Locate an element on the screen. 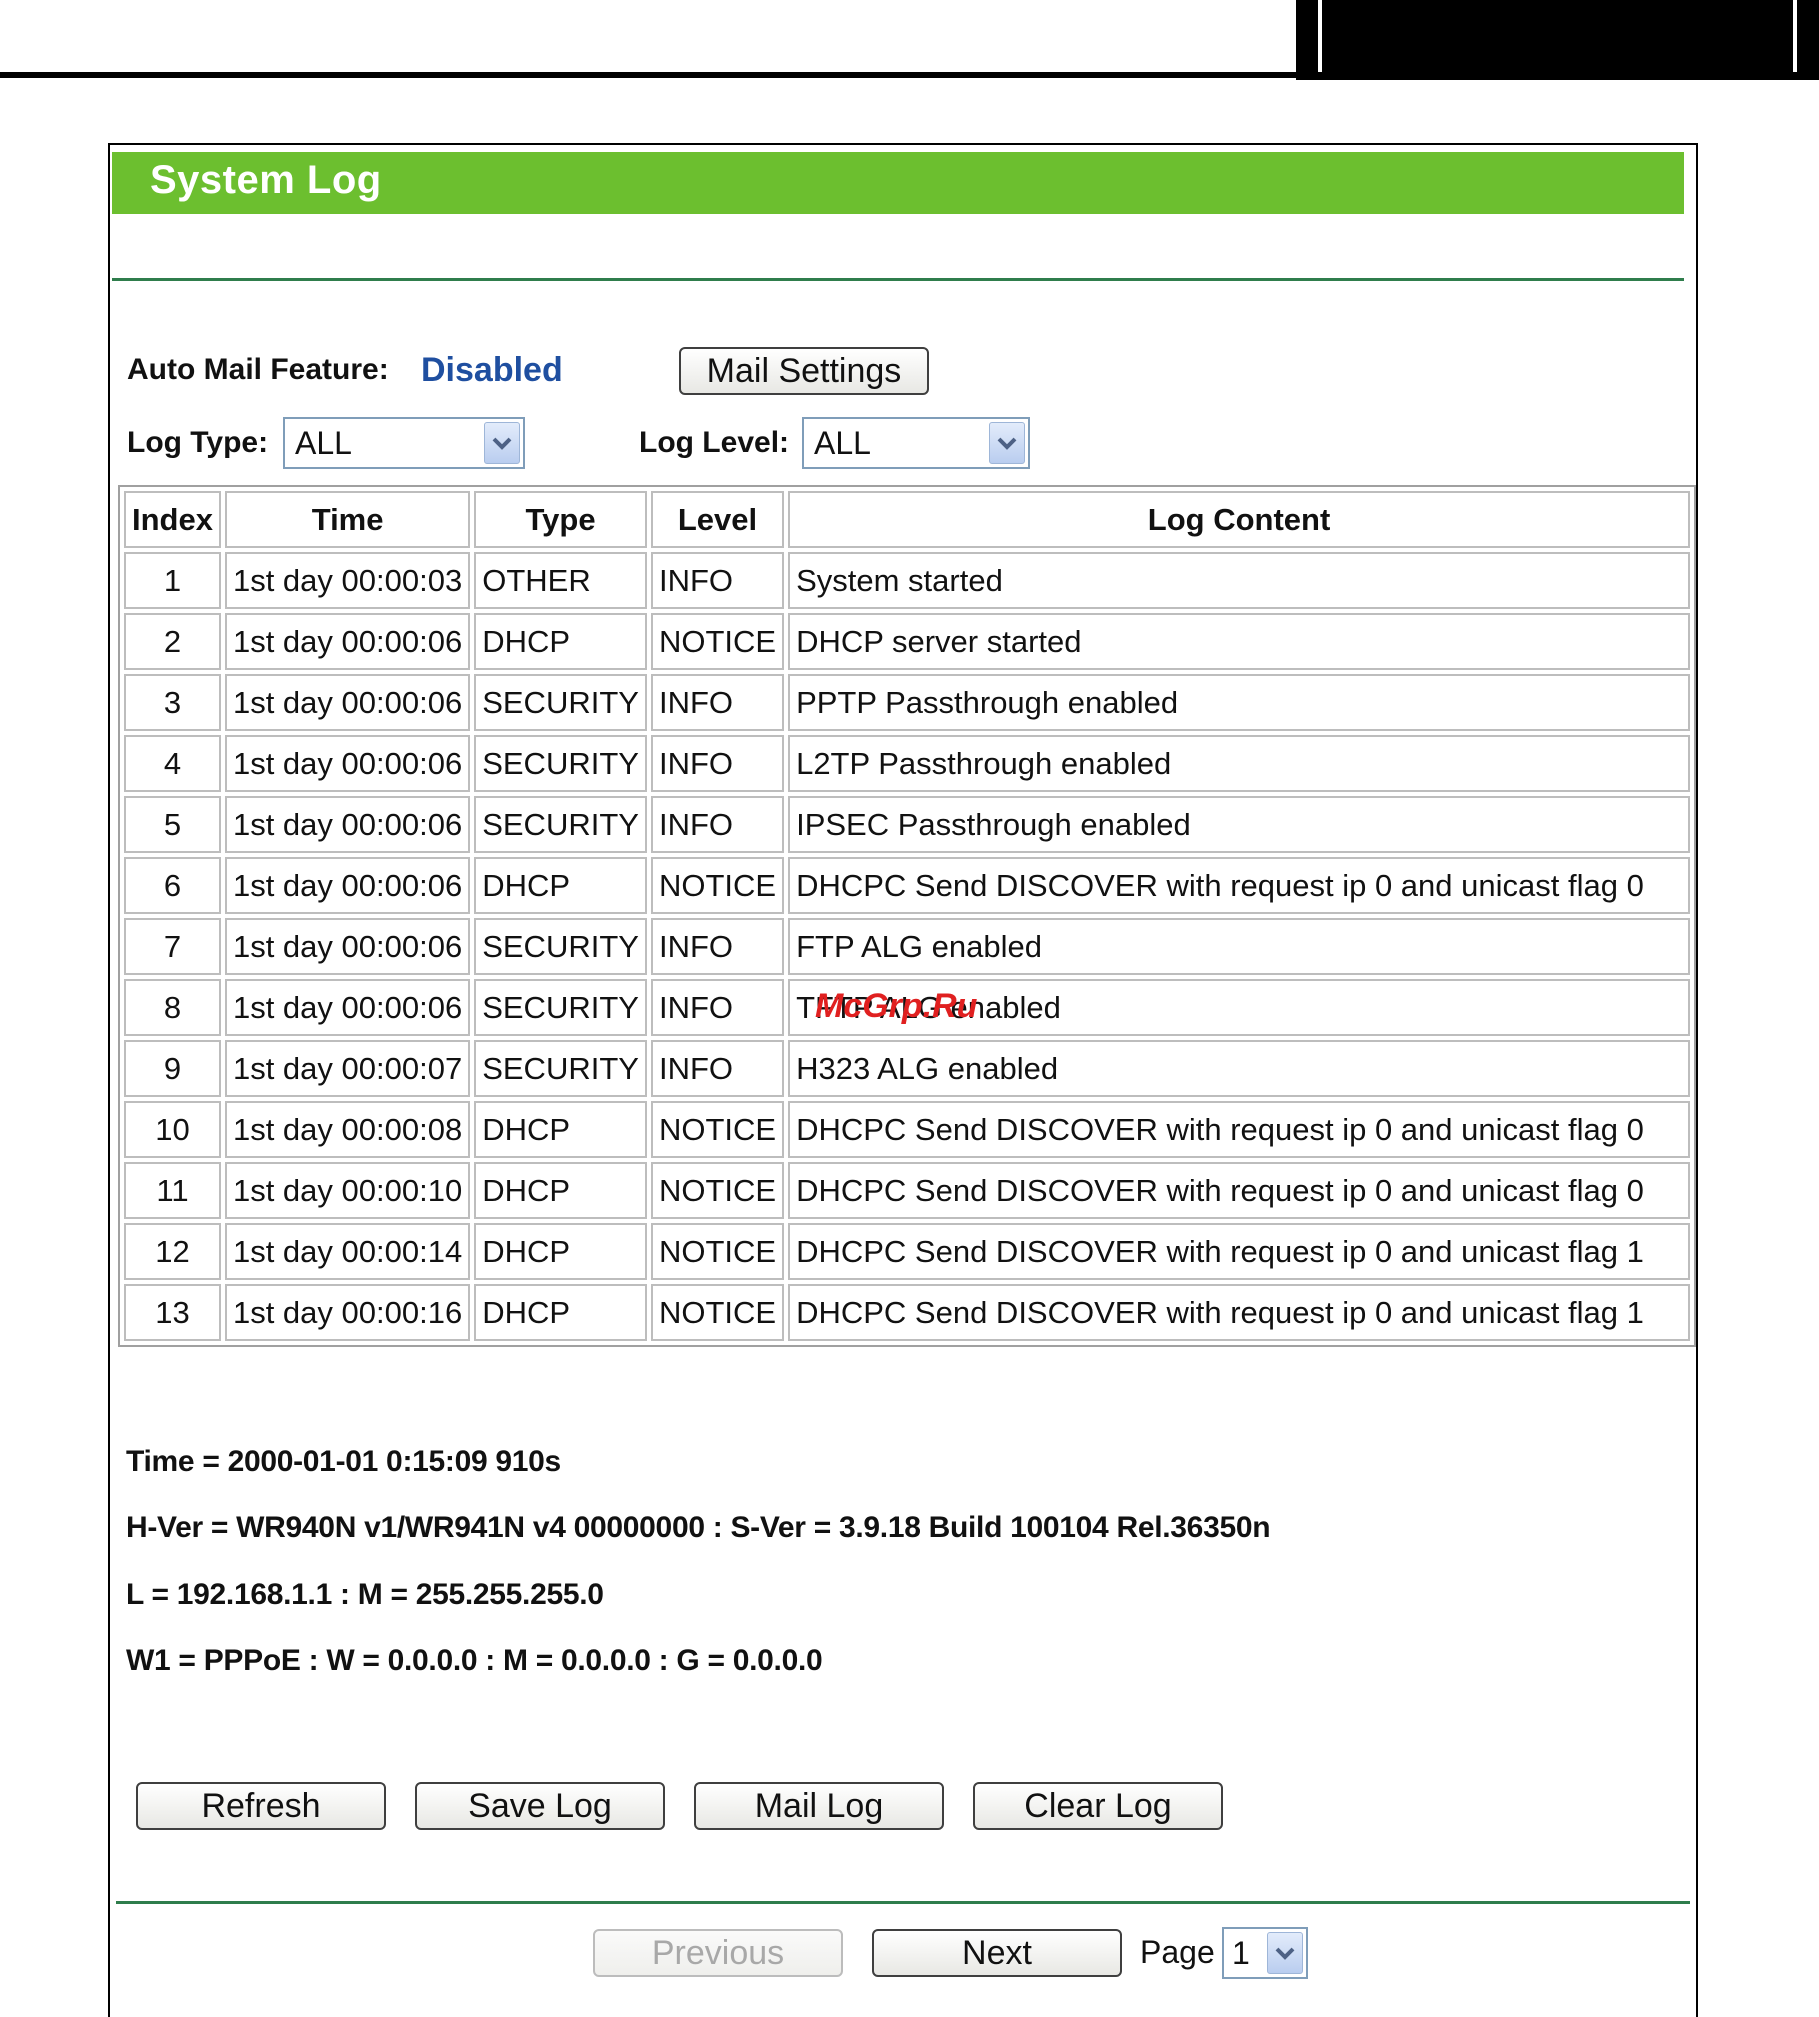  log-type-select: ALL is located at coordinates (404, 443).